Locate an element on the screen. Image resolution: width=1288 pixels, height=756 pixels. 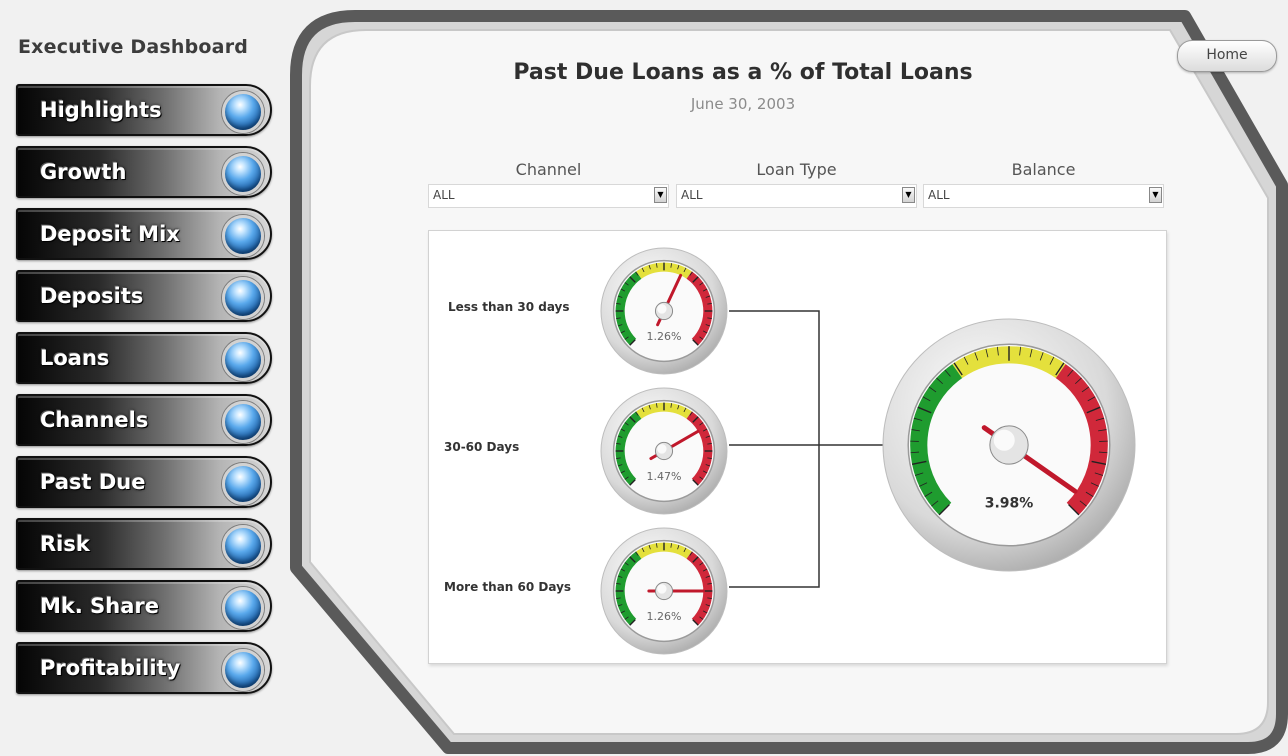
channel-select: ALL ▼ is located at coordinates (548, 196).